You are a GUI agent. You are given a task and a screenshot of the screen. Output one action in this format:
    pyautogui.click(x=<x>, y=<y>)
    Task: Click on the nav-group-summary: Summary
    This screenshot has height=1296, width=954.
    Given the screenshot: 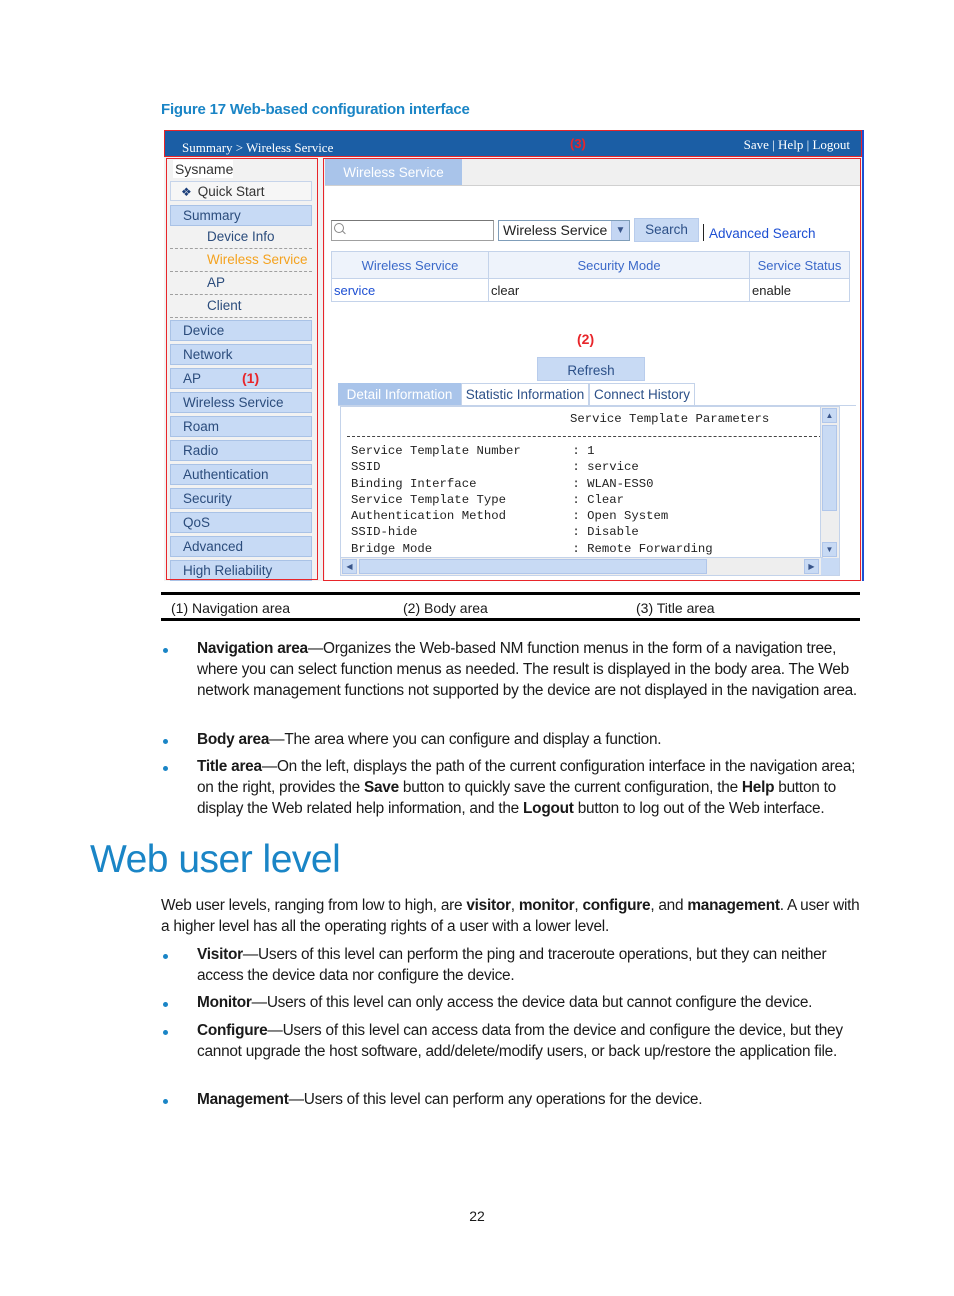 What is the action you would take?
    pyautogui.click(x=241, y=215)
    